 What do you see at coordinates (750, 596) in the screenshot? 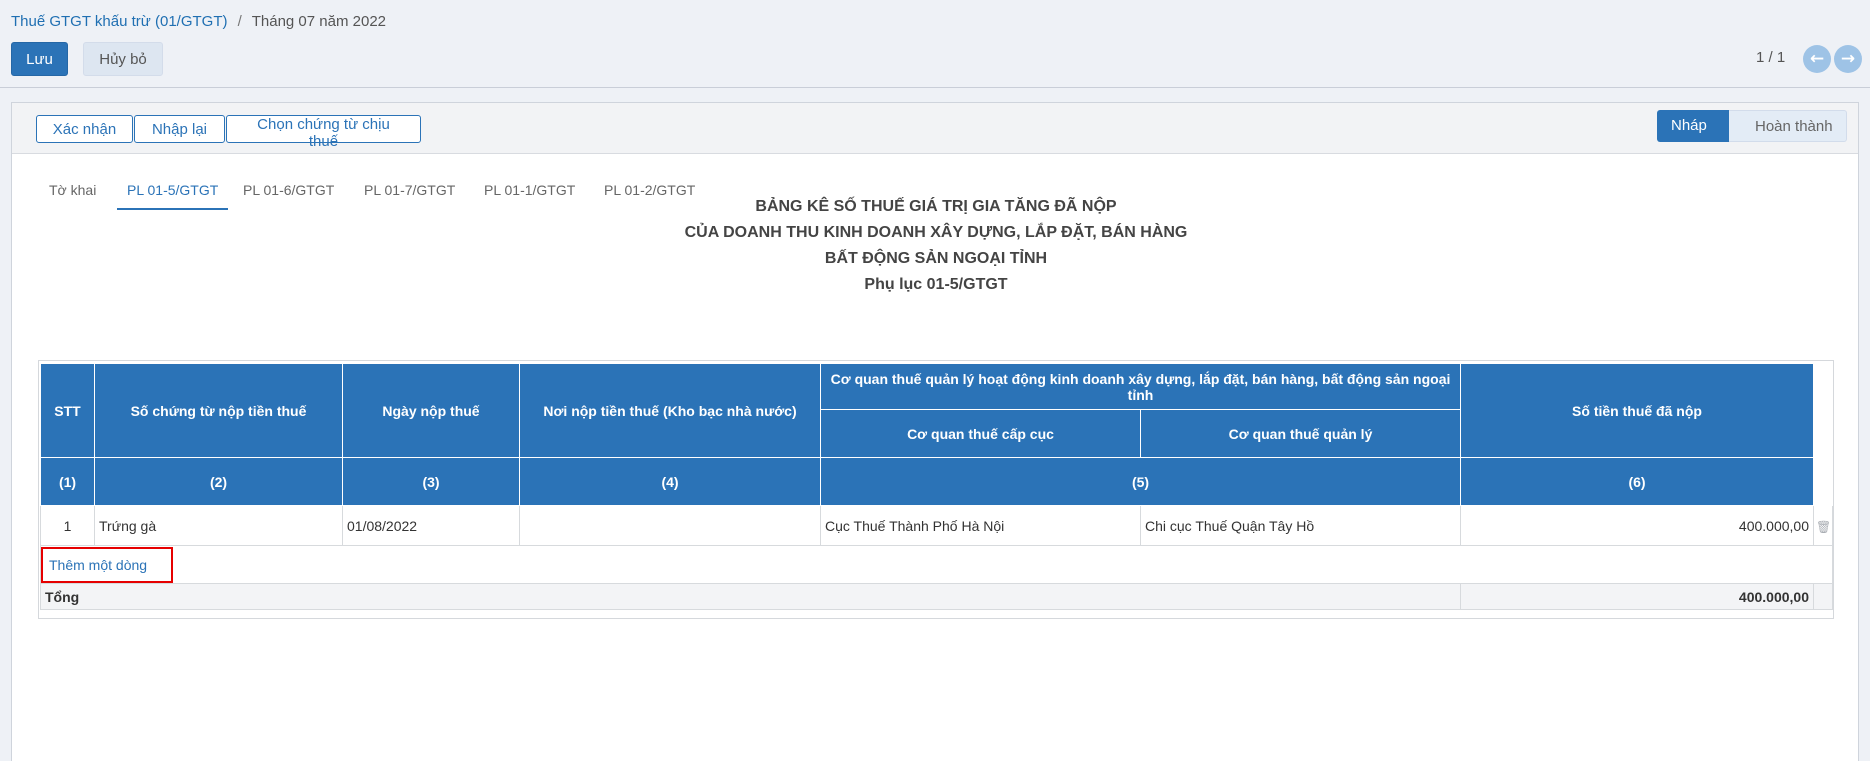
I see `total-label: Tổng` at bounding box center [750, 596].